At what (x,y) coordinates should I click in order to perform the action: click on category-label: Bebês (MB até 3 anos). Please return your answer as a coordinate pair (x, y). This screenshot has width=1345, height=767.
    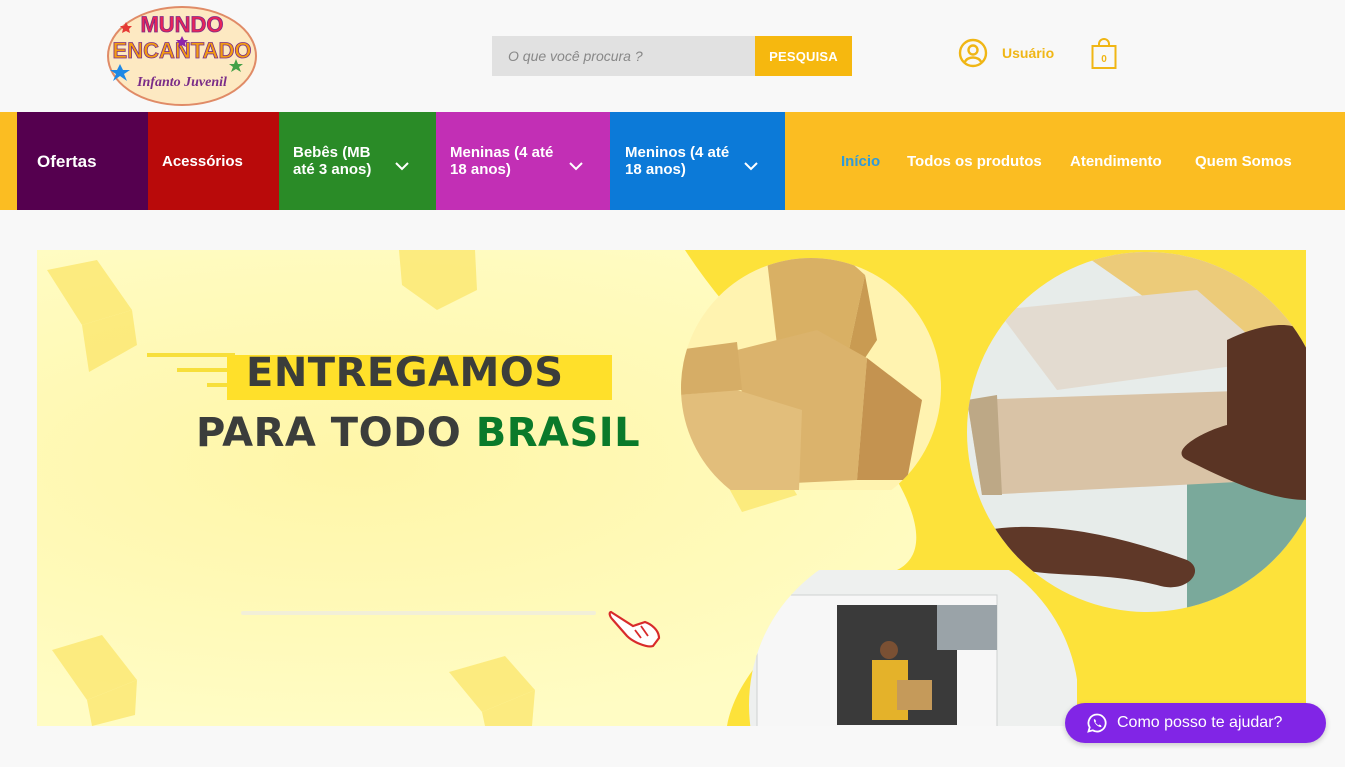
    Looking at the image, I should click on (332, 161).